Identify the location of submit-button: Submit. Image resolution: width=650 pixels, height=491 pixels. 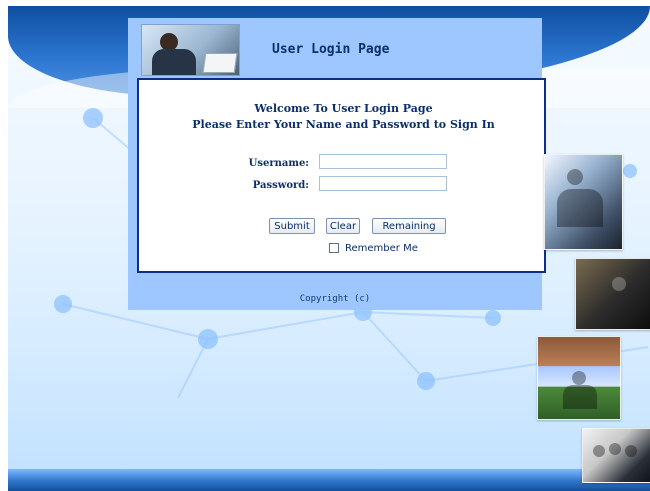
(292, 226).